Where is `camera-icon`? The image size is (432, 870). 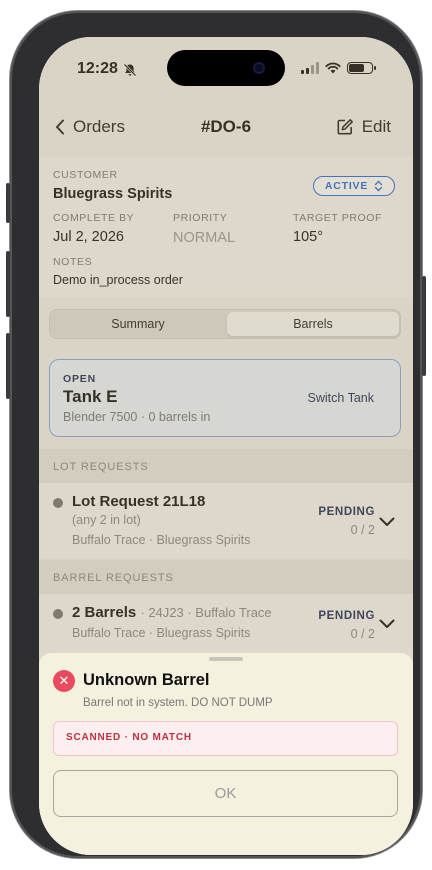 camera-icon is located at coordinates (259, 68).